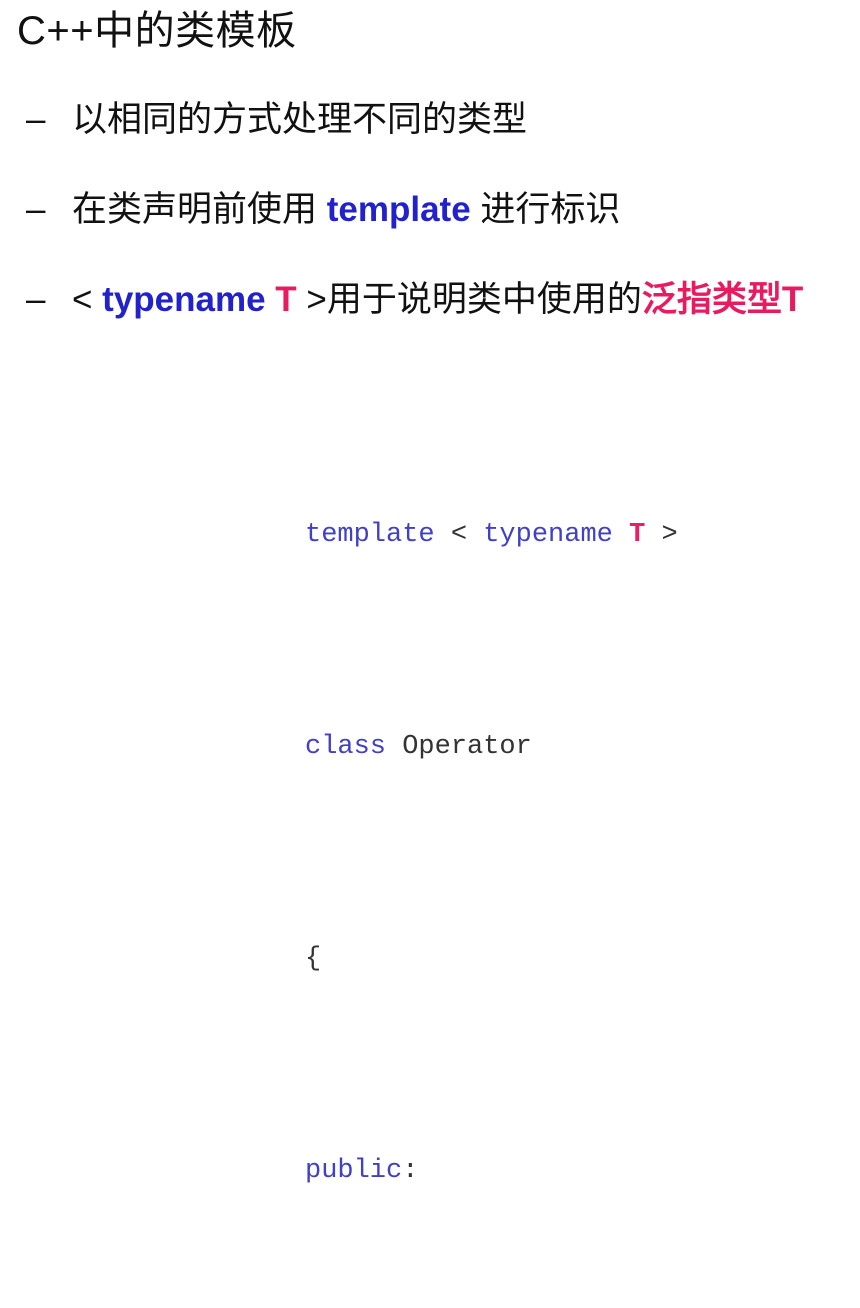 Image resolution: width=860 pixels, height=1308 pixels. Describe the element at coordinates (398, 209) in the screenshot. I see `keyword-template: template` at that location.